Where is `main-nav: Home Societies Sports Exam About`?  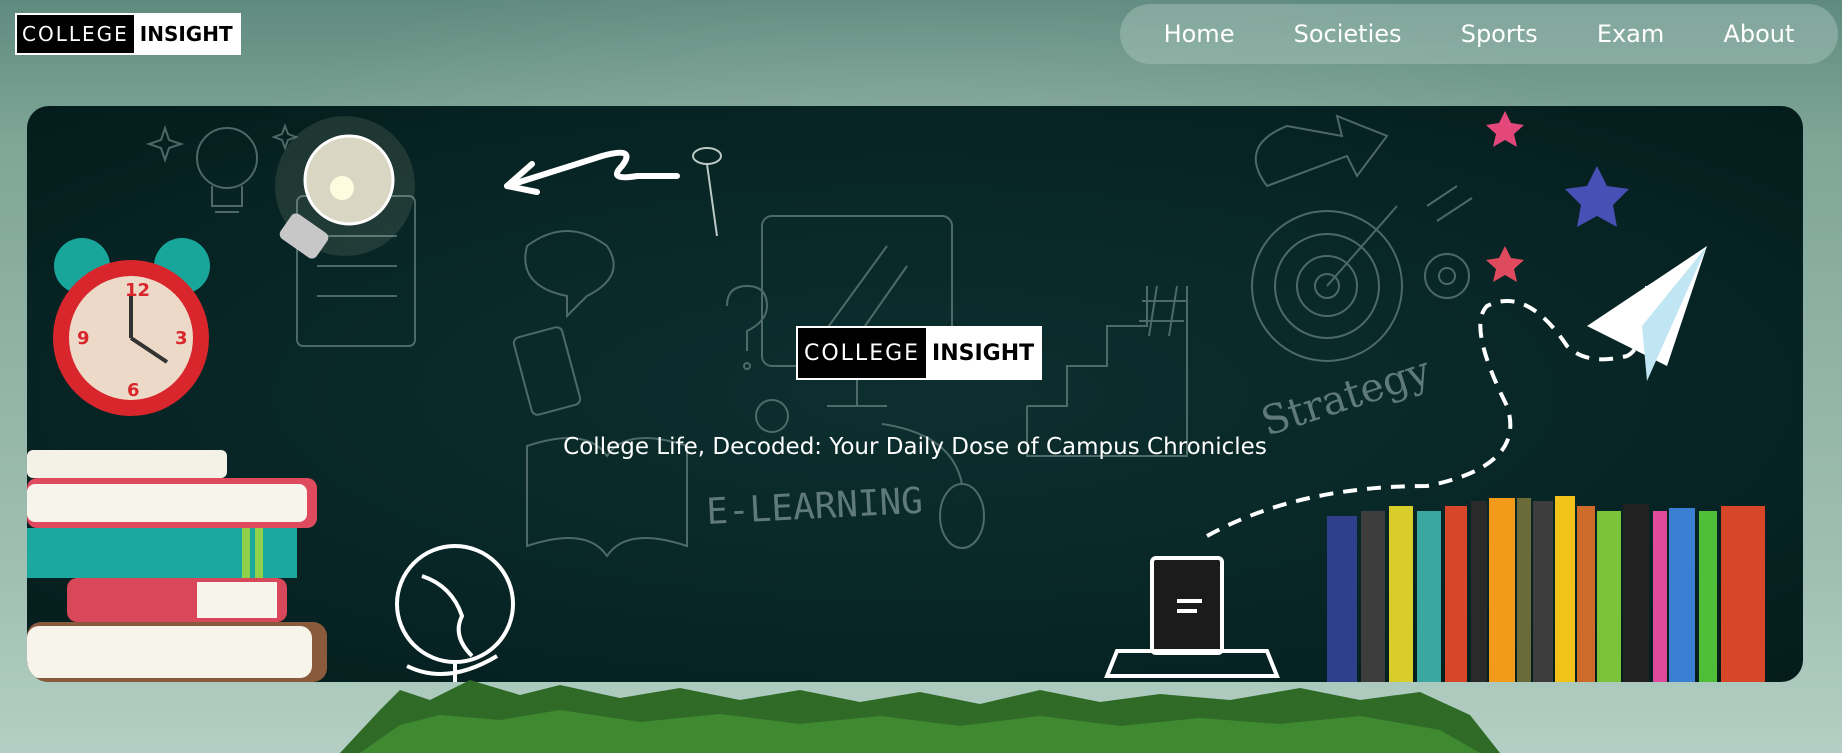 main-nav: Home Societies Sports Exam About is located at coordinates (1479, 34).